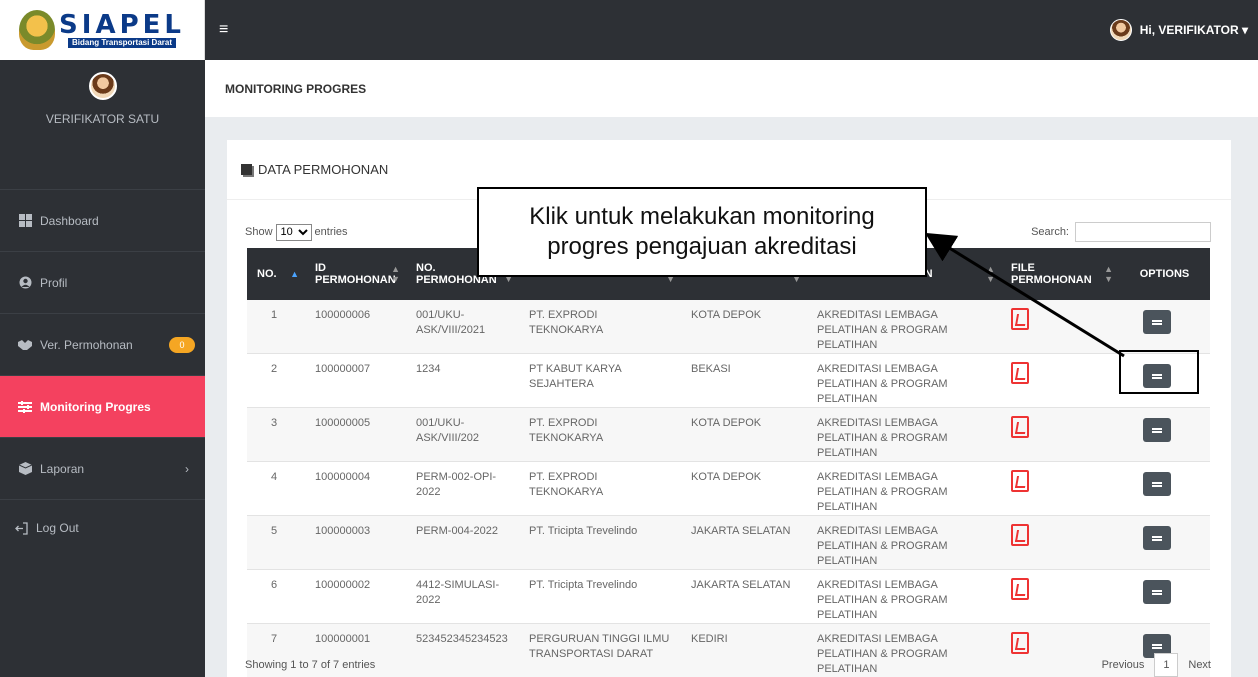  What do you see at coordinates (54, 282) in the screenshot?
I see `sidebar-item-label: Profil` at bounding box center [54, 282].